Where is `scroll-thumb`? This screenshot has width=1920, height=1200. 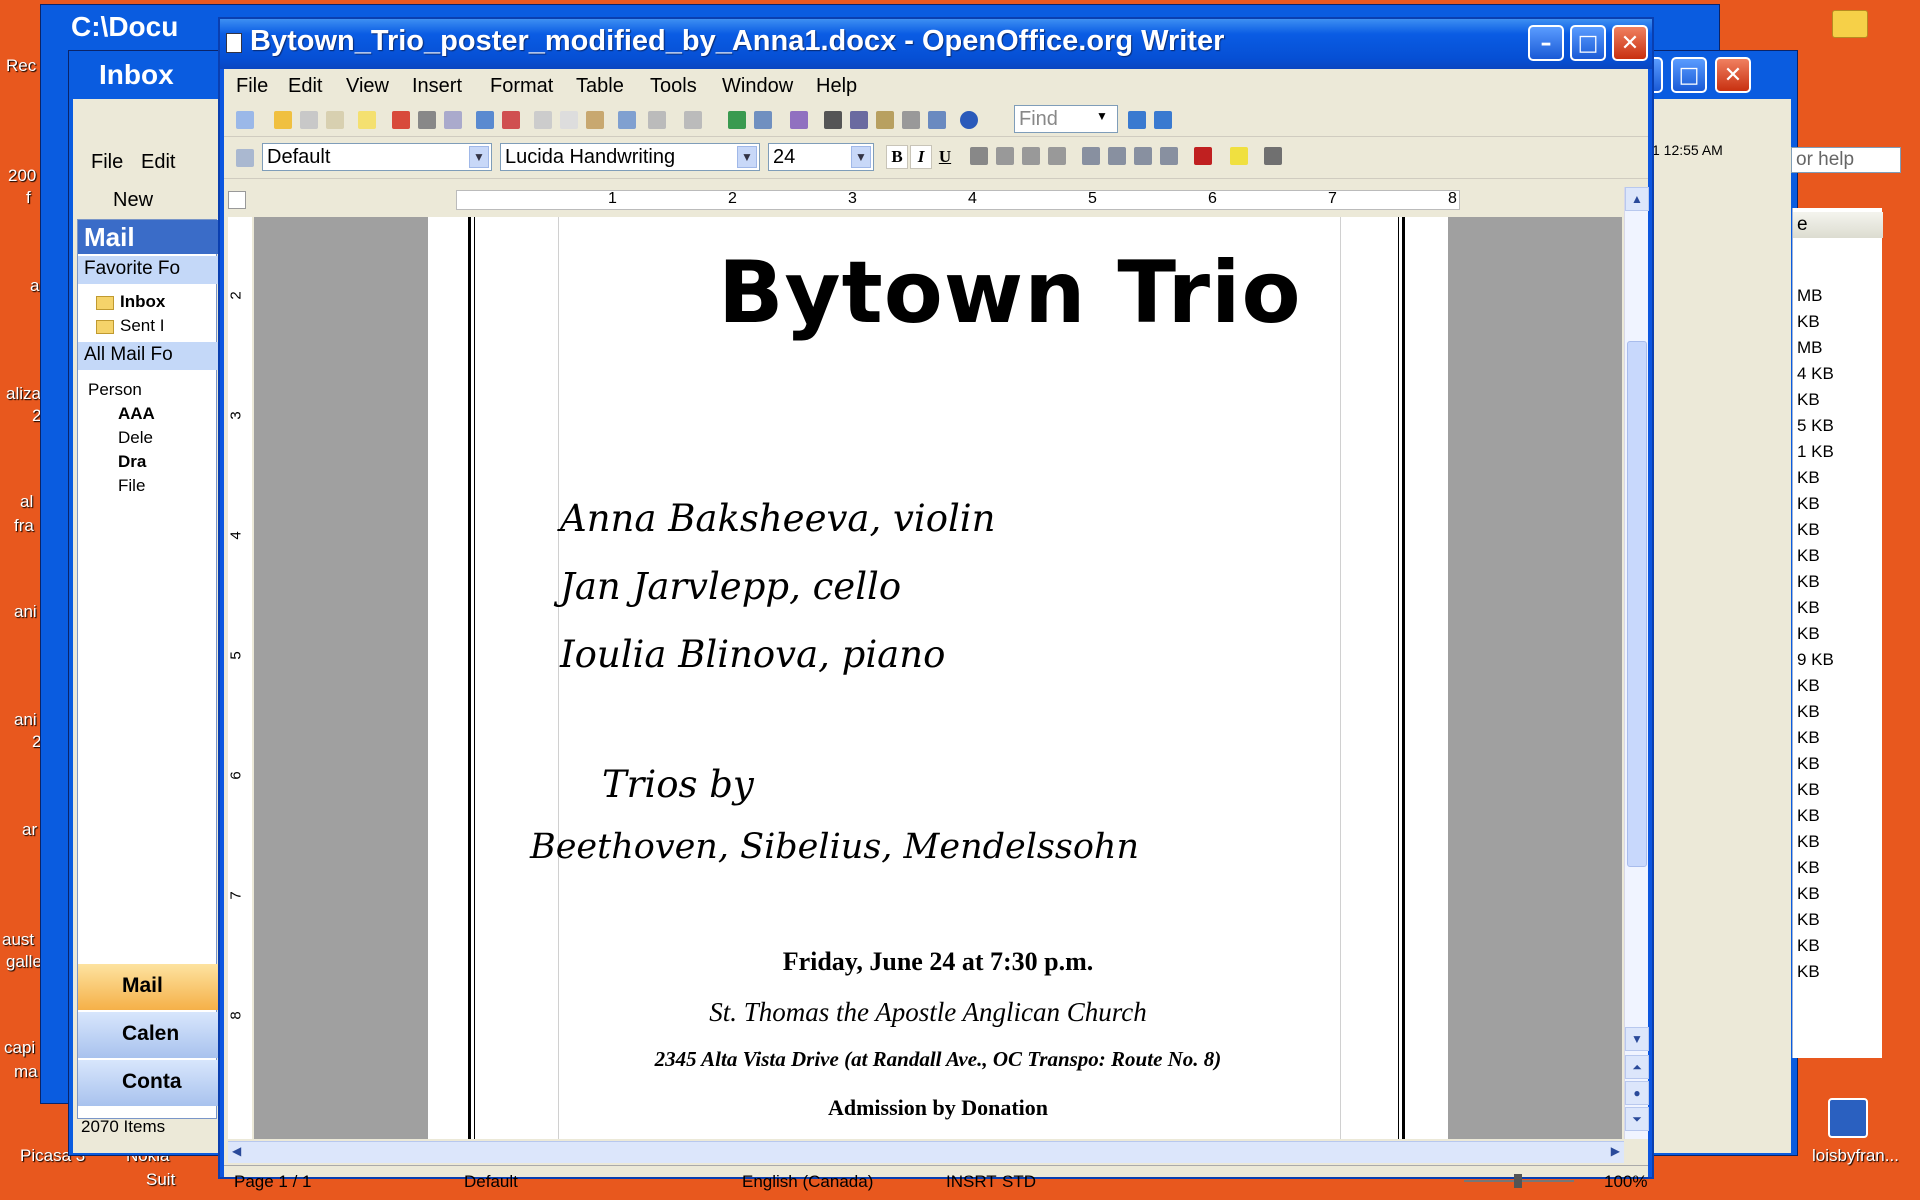
scroll-thumb is located at coordinates (1637, 604).